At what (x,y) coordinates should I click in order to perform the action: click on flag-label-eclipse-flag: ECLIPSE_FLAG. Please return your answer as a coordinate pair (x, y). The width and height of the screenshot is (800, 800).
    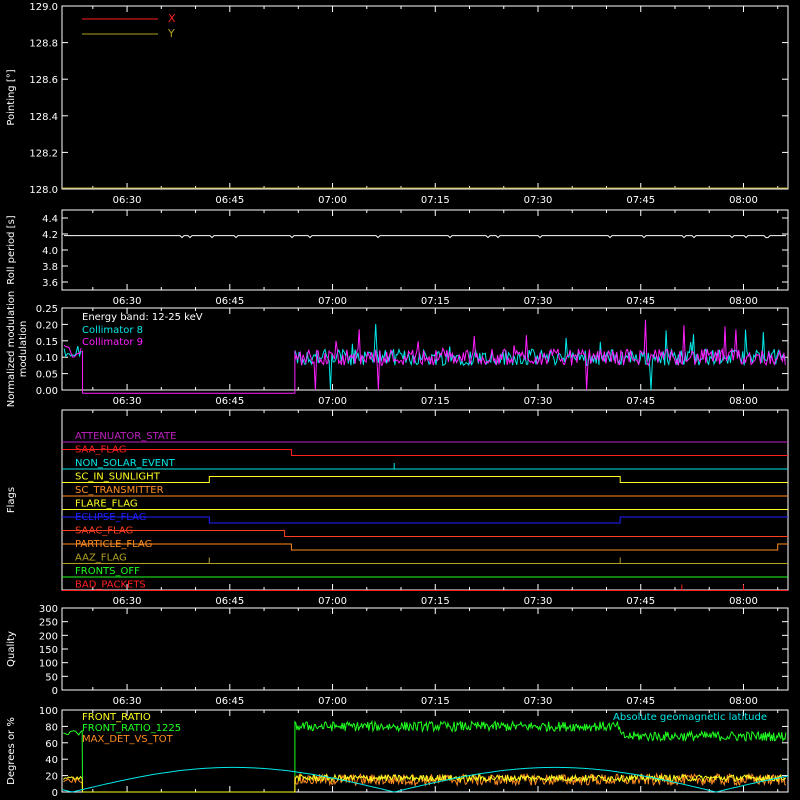
    Looking at the image, I should click on (110, 517).